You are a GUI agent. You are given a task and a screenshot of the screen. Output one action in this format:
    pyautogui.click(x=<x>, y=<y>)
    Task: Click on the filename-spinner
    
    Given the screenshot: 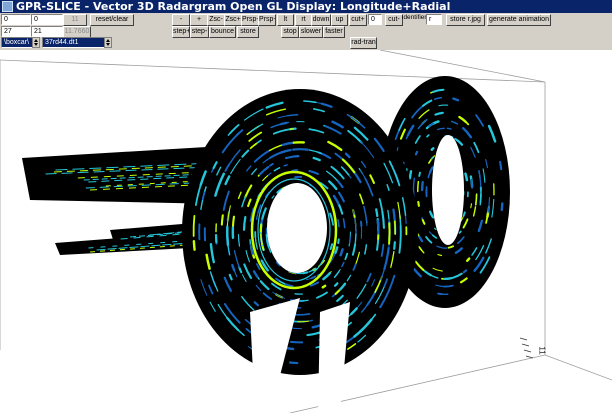 What is the action you would take?
    pyautogui.click(x=108, y=42)
    